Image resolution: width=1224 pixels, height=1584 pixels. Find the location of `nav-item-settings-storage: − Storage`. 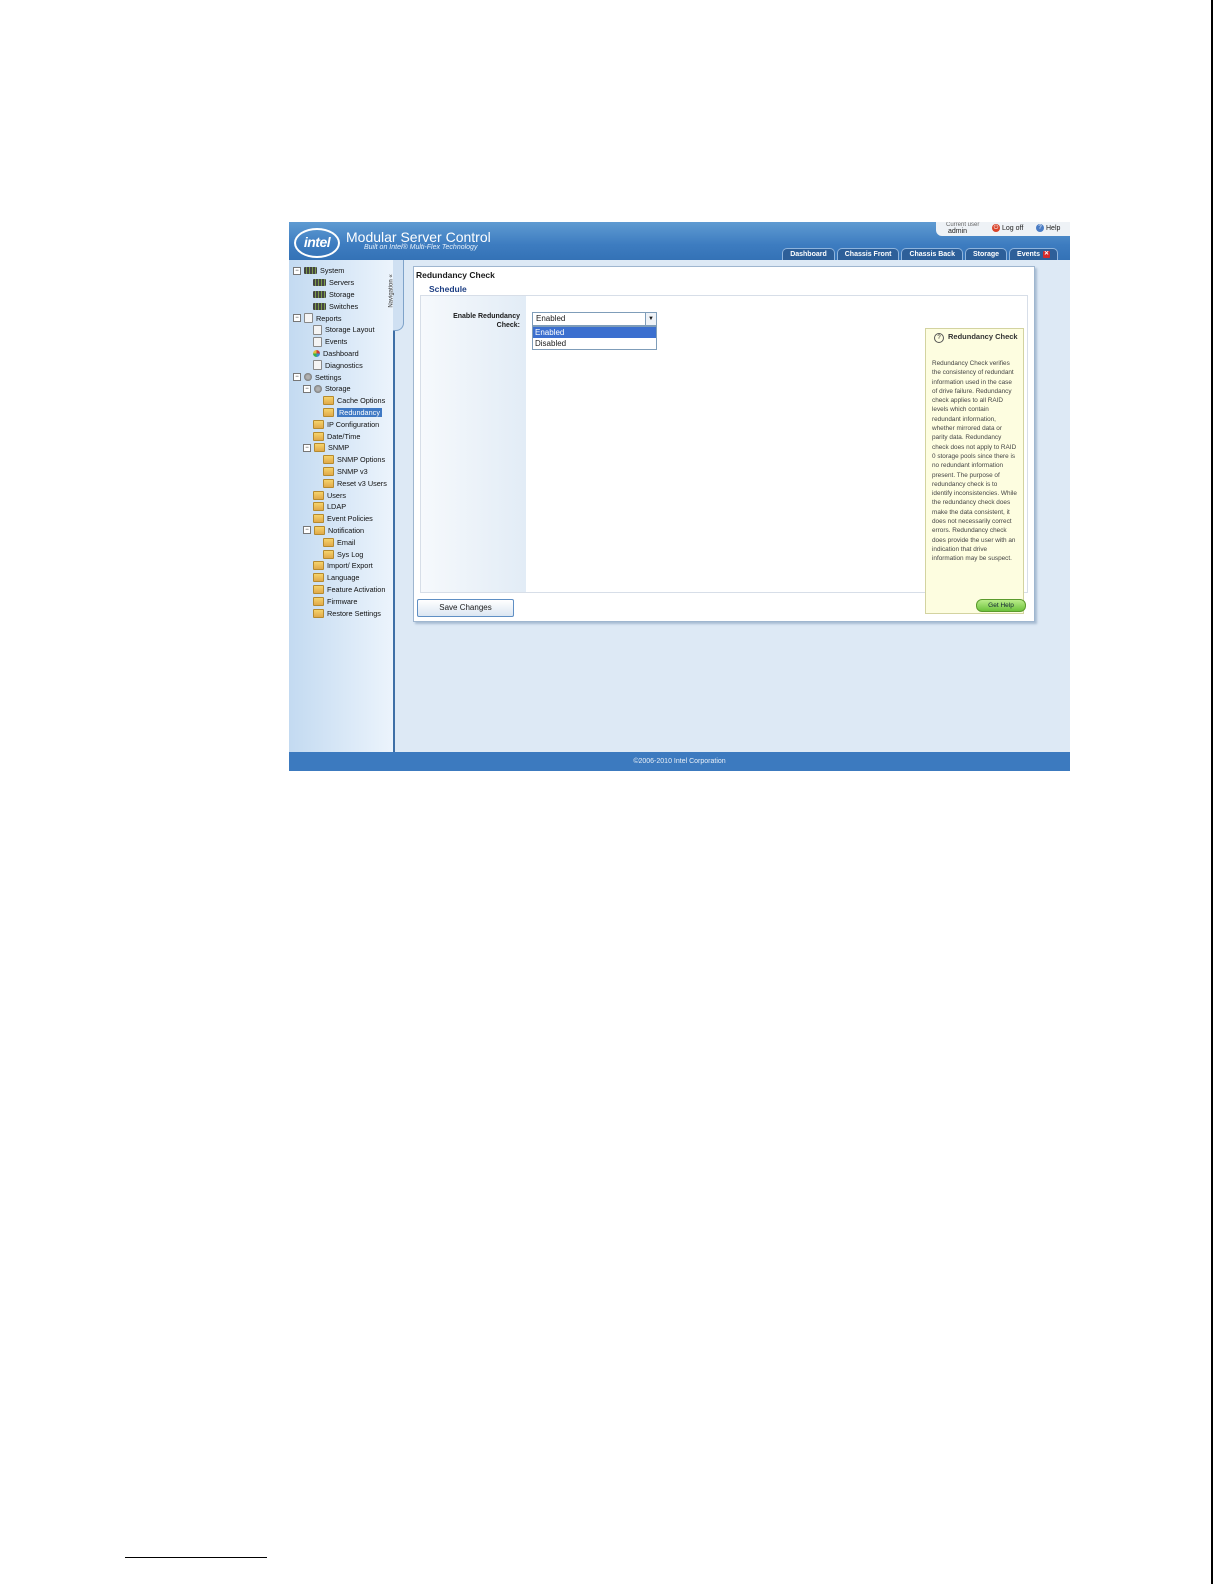

nav-item-settings-storage: − Storage is located at coordinates (340, 389).